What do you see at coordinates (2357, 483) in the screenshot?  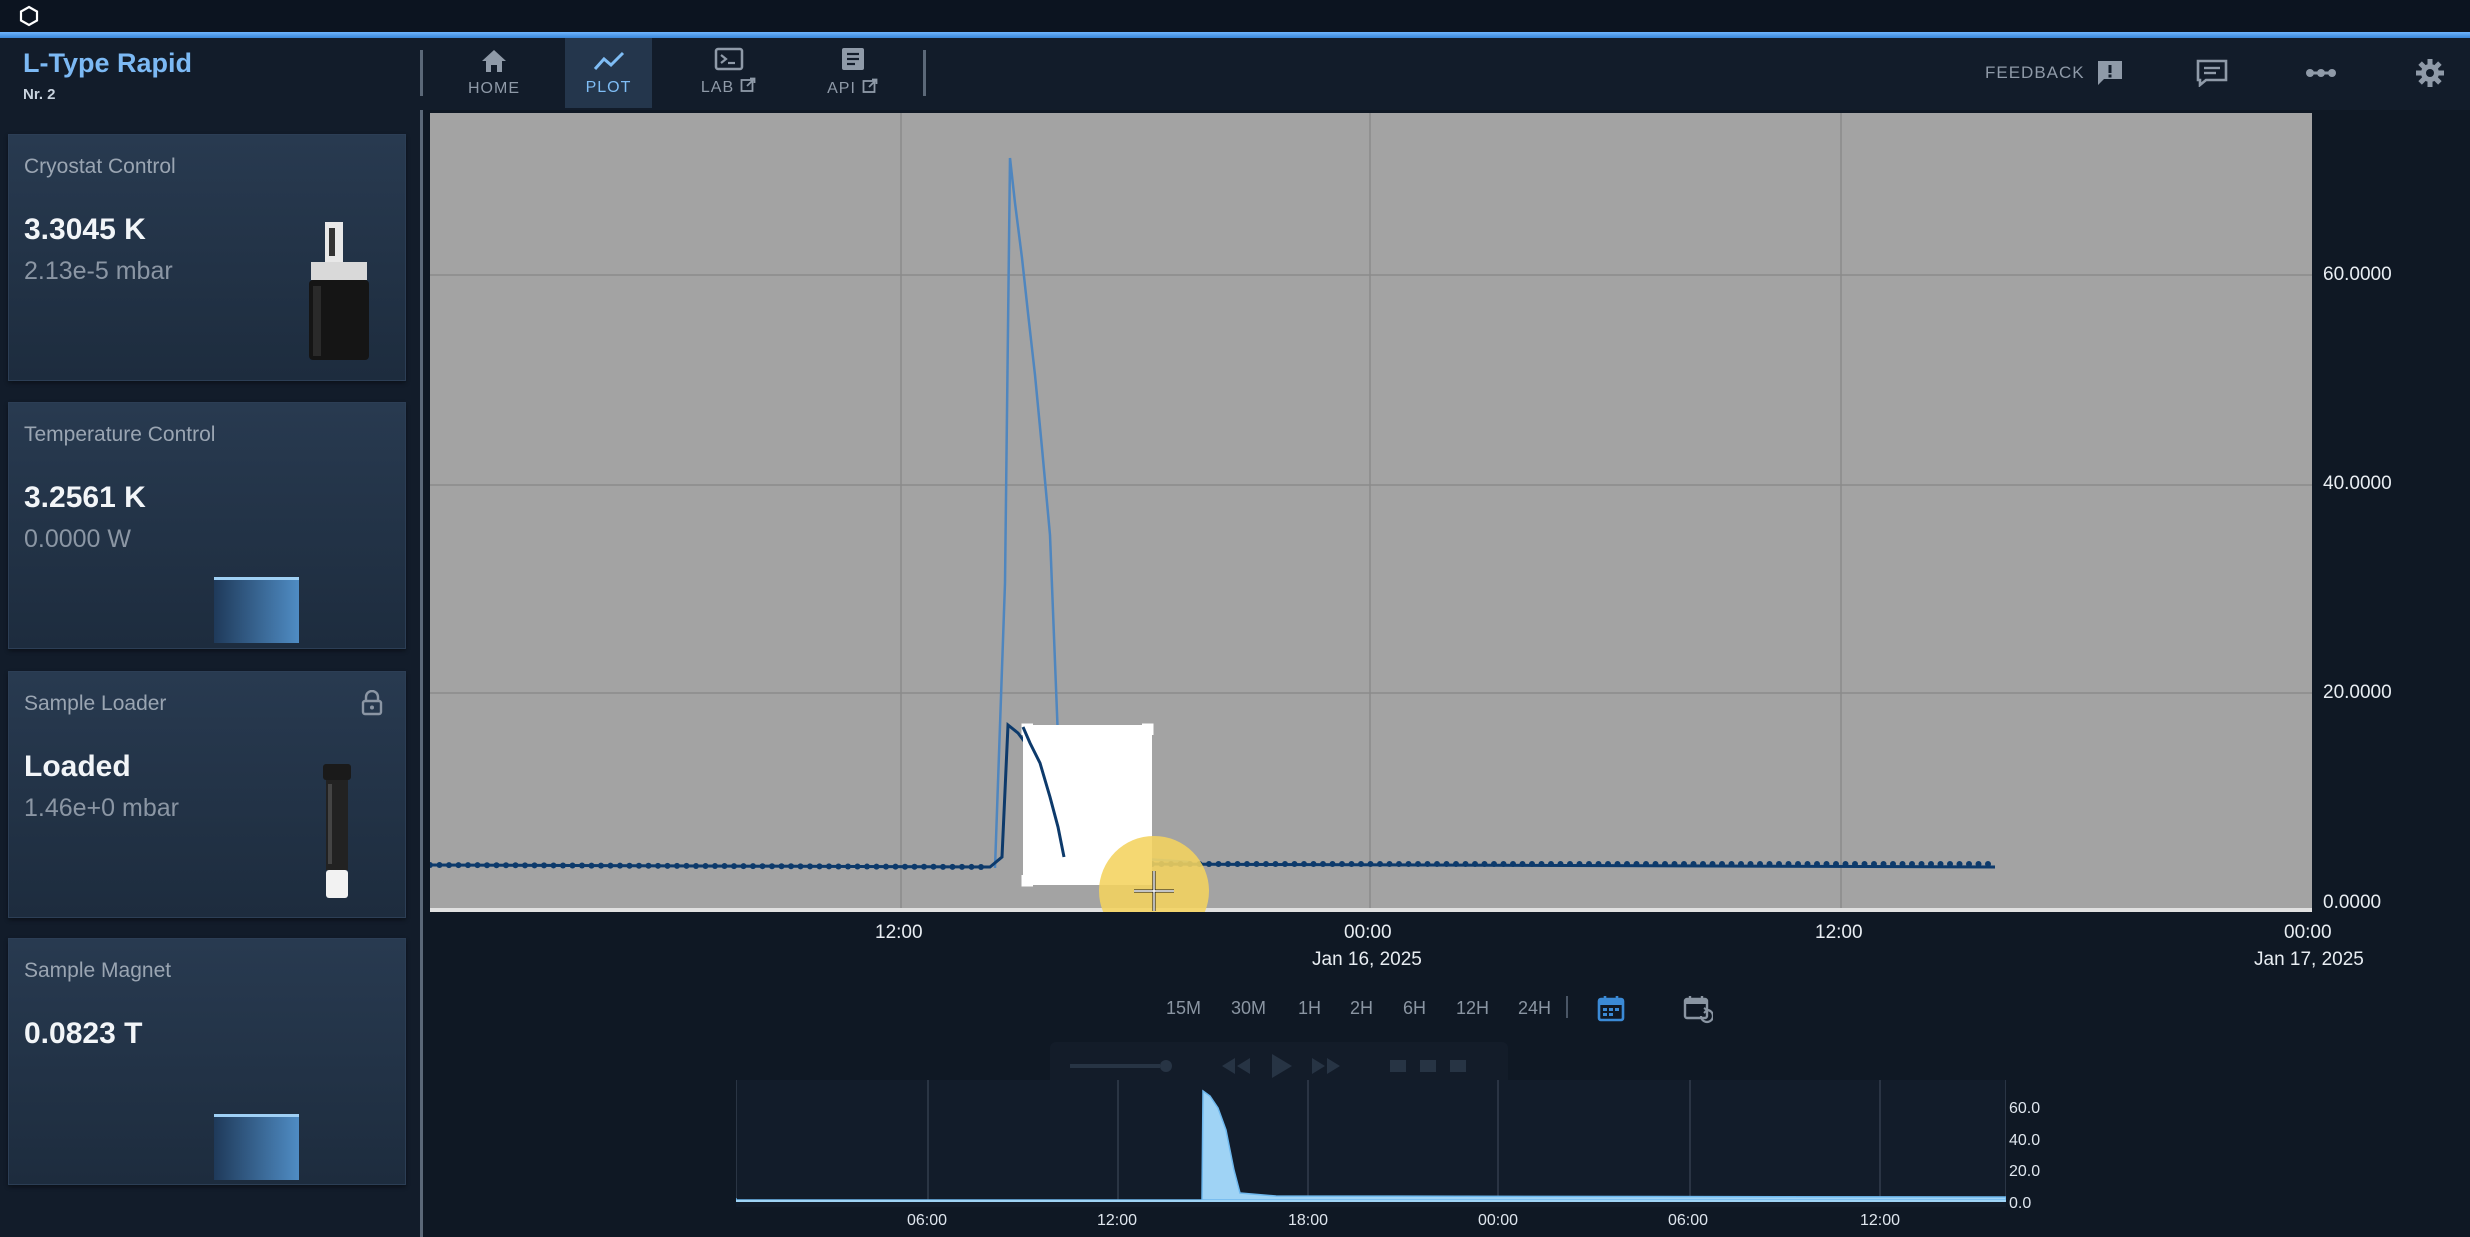 I see `y-tick-label: 40.0000` at bounding box center [2357, 483].